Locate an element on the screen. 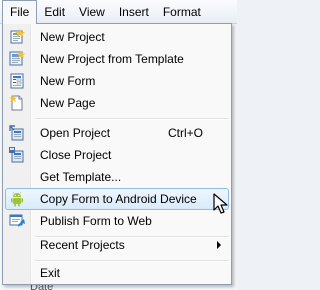  menu-edit: Edit is located at coordinates (54, 12).